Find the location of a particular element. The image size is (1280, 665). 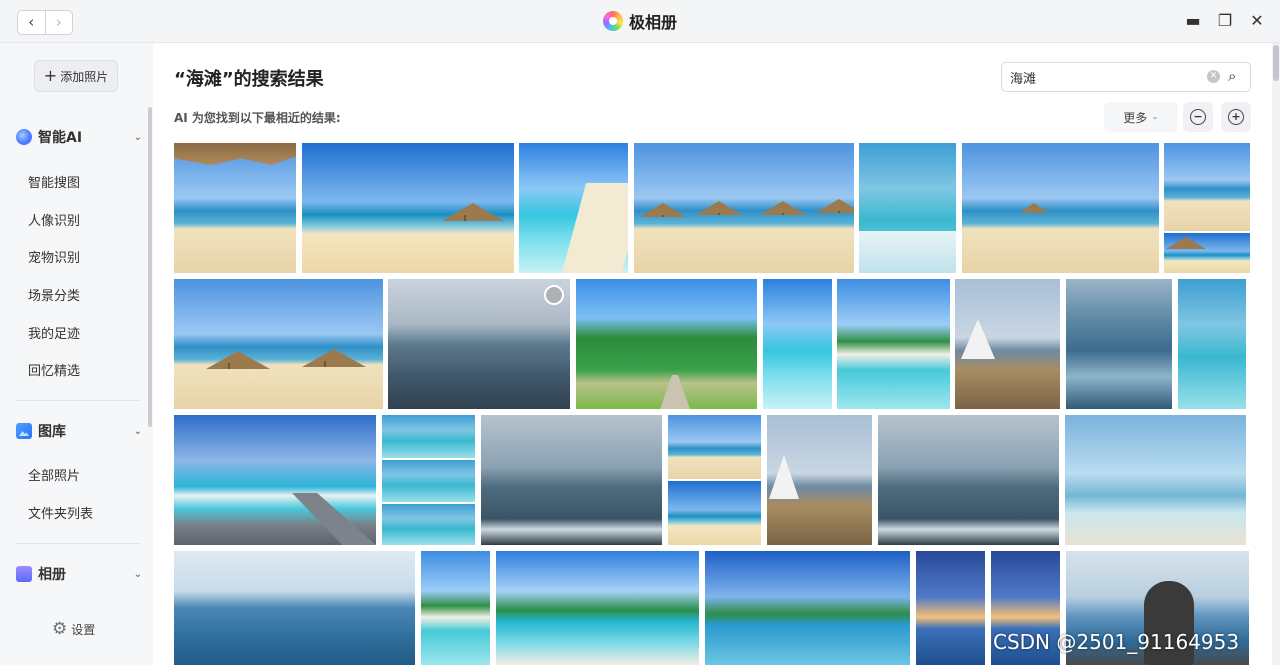

minimize-icon: ▬ is located at coordinates (1193, 21).